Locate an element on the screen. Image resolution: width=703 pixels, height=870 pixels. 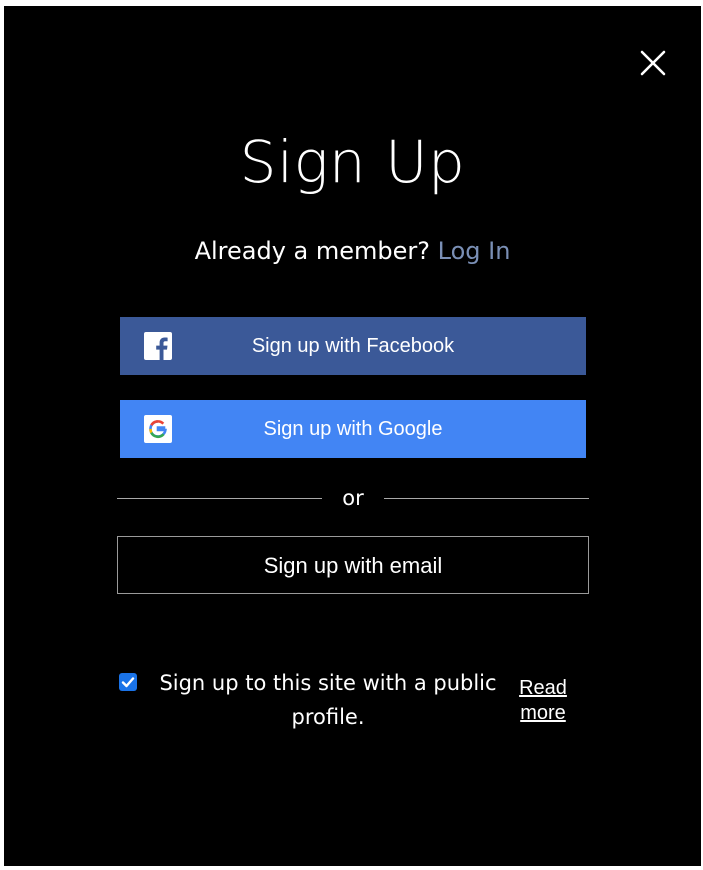
divider-or: or is located at coordinates (353, 498).